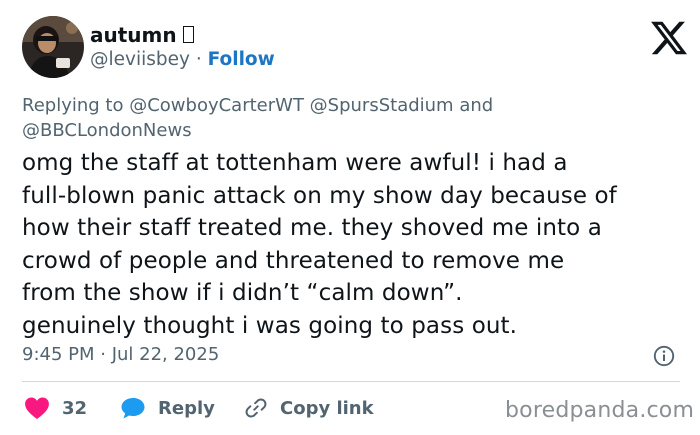  I want to click on tweet-timestamp: 9:45 PM · Jul 22, 2025, so click(120, 354).